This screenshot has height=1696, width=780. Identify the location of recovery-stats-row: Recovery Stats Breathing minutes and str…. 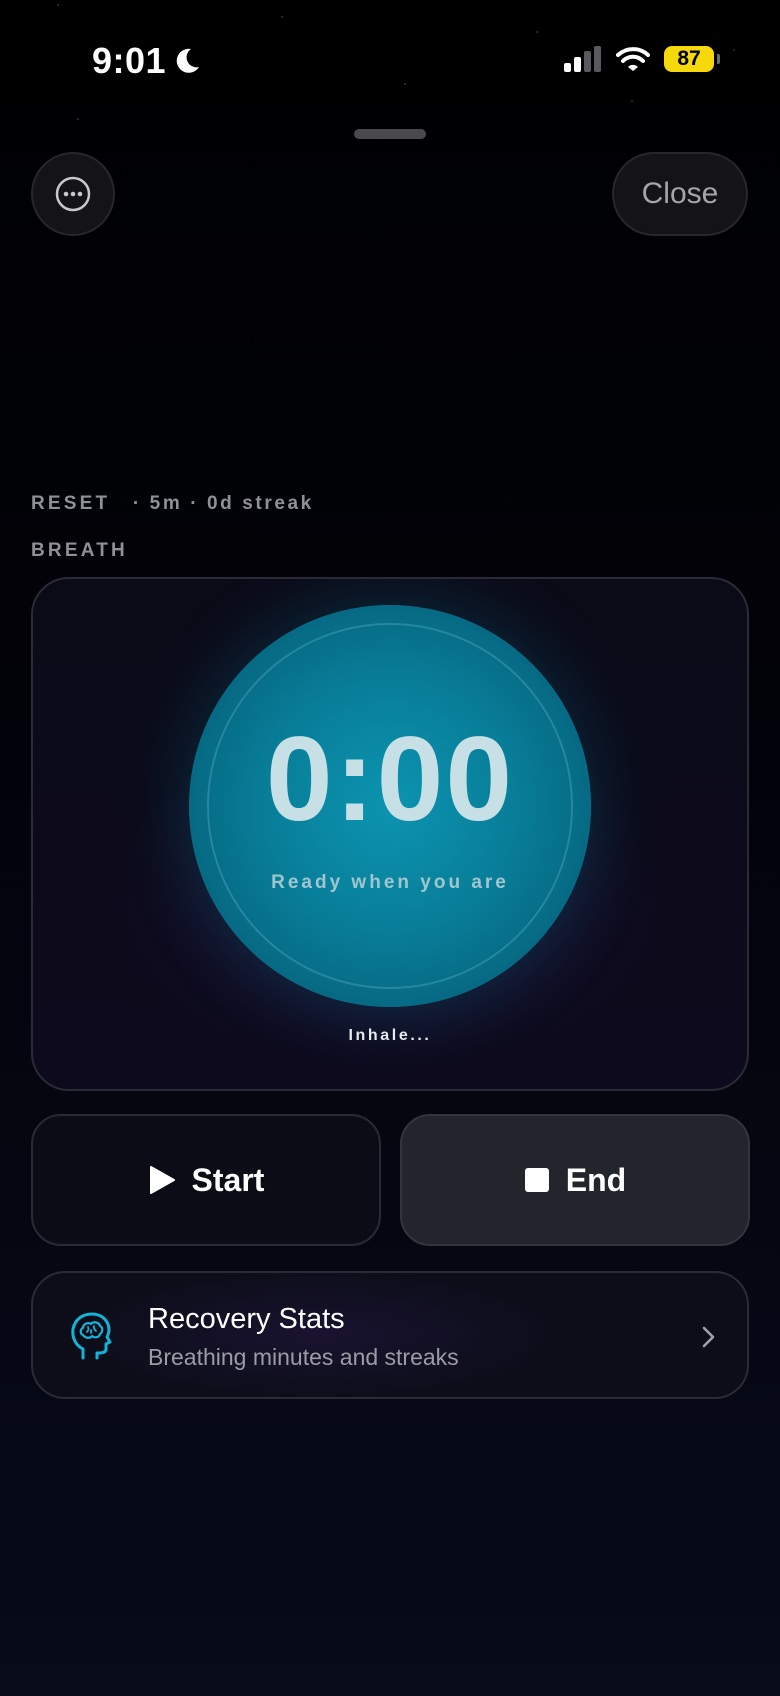
(390, 1335).